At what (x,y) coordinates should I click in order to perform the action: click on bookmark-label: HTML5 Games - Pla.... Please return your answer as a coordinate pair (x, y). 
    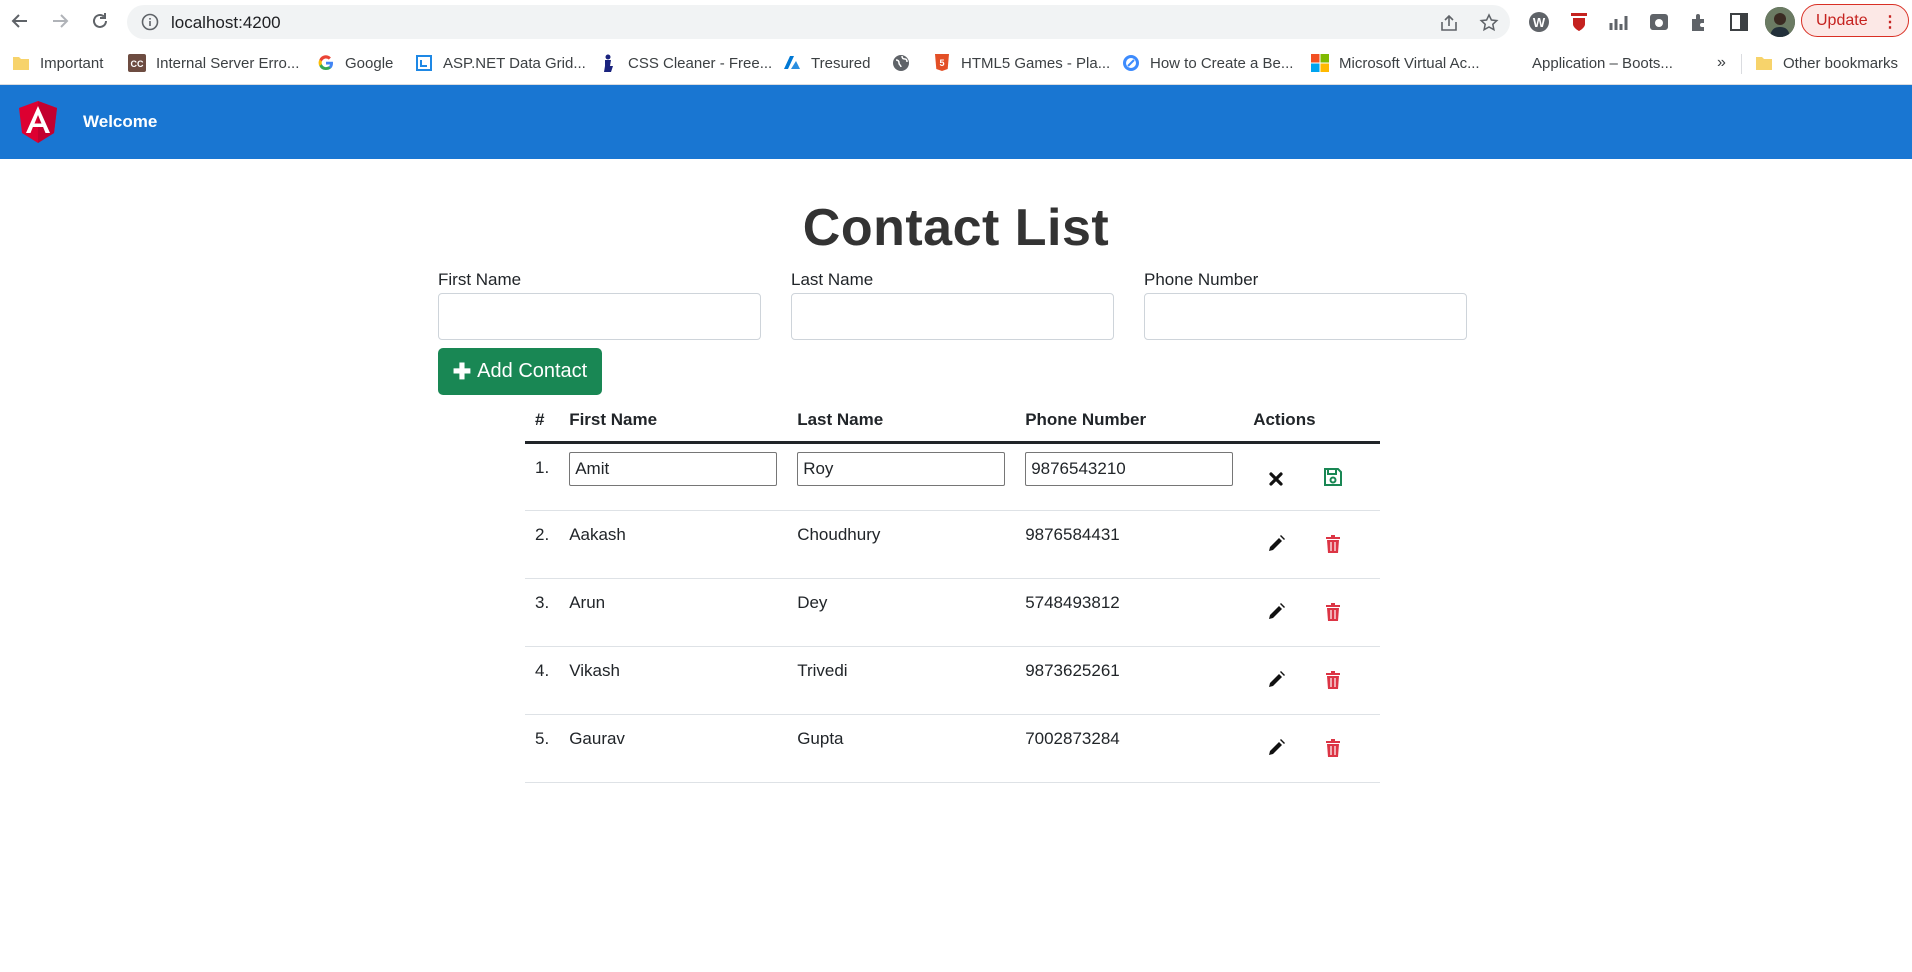
    Looking at the image, I should click on (1036, 63).